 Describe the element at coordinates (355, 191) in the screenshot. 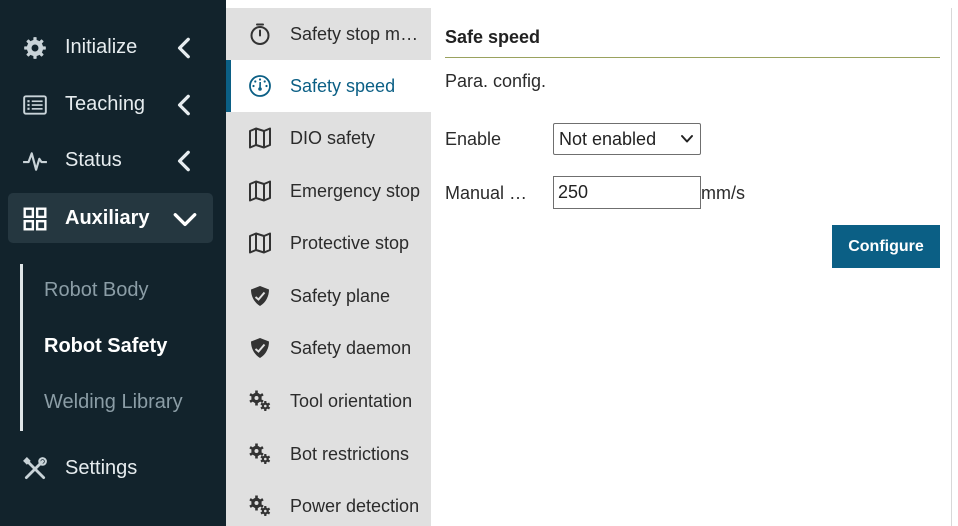

I see `menu-label: Emergency stop` at that location.